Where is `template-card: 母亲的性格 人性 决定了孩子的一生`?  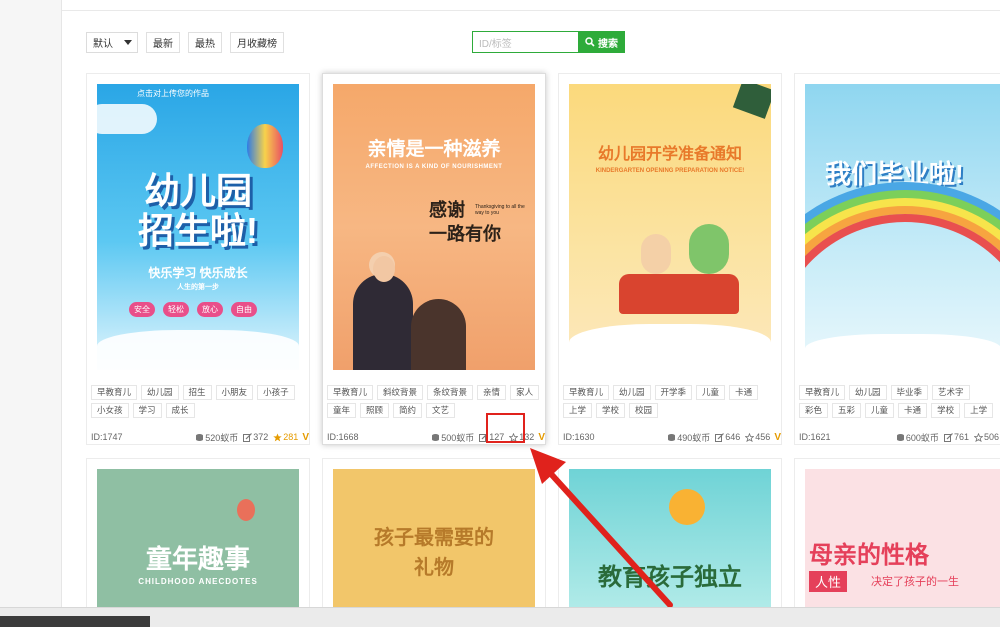 template-card: 母亲的性格 人性 决定了孩子的一生 is located at coordinates (897, 542).